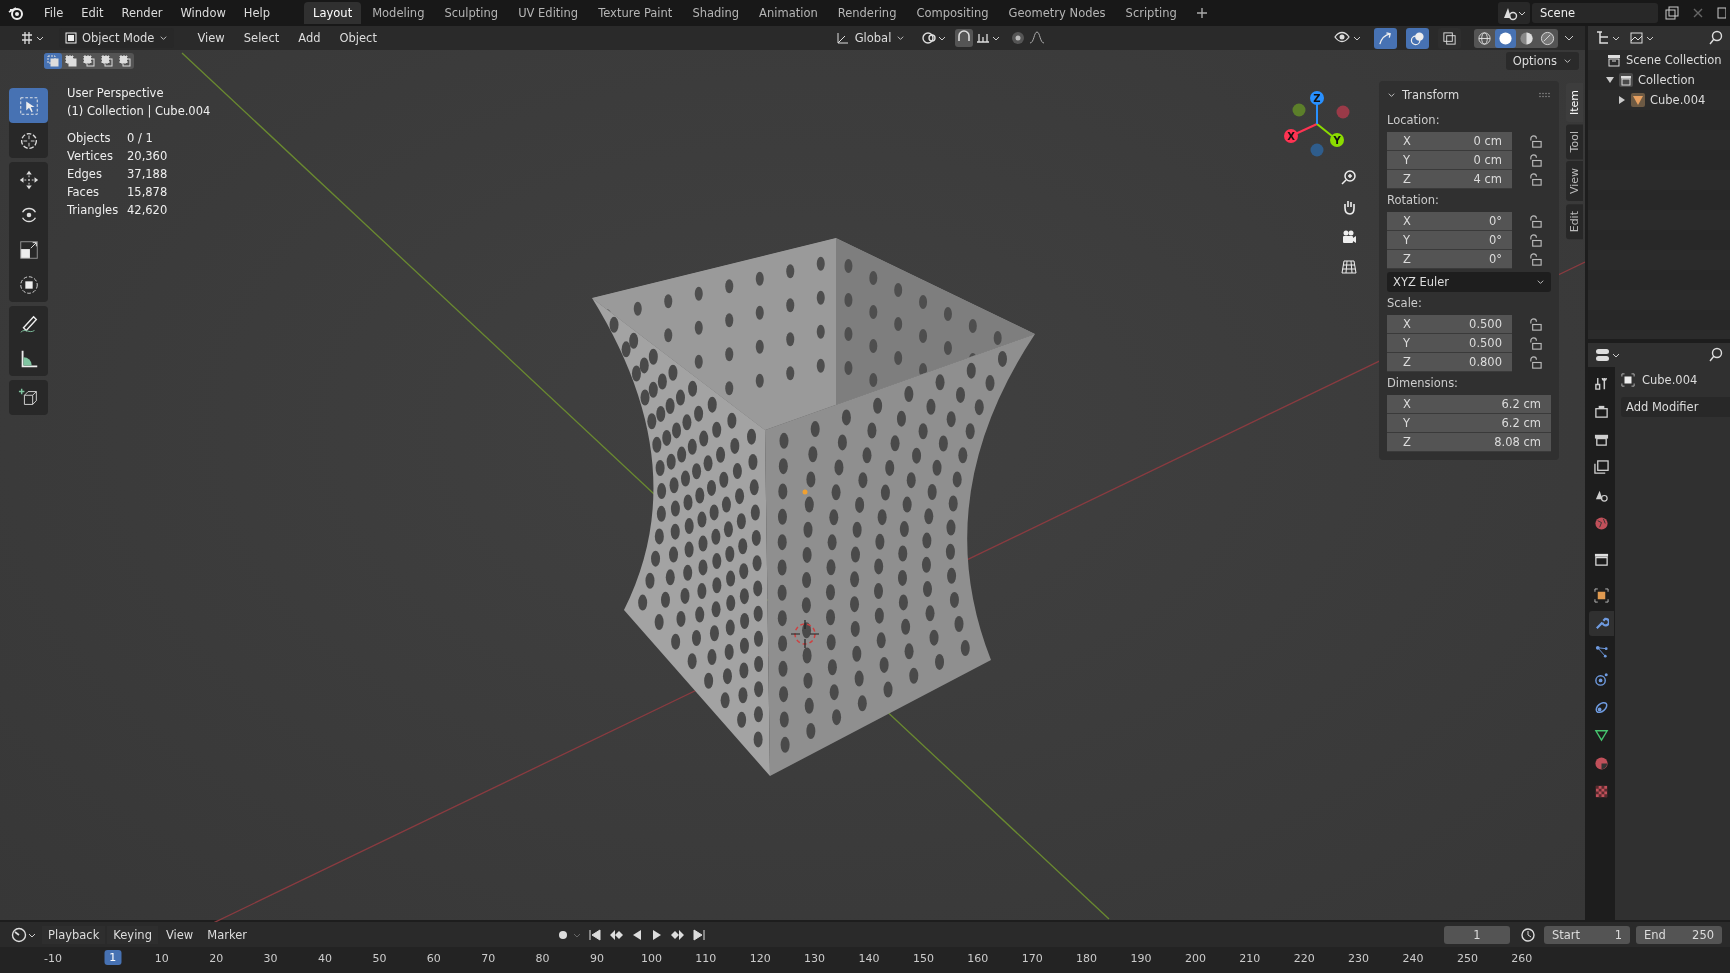 This screenshot has height=973, width=1730. Describe the element at coordinates (71, 61) in the screenshot. I see `select-extend-icon` at that location.